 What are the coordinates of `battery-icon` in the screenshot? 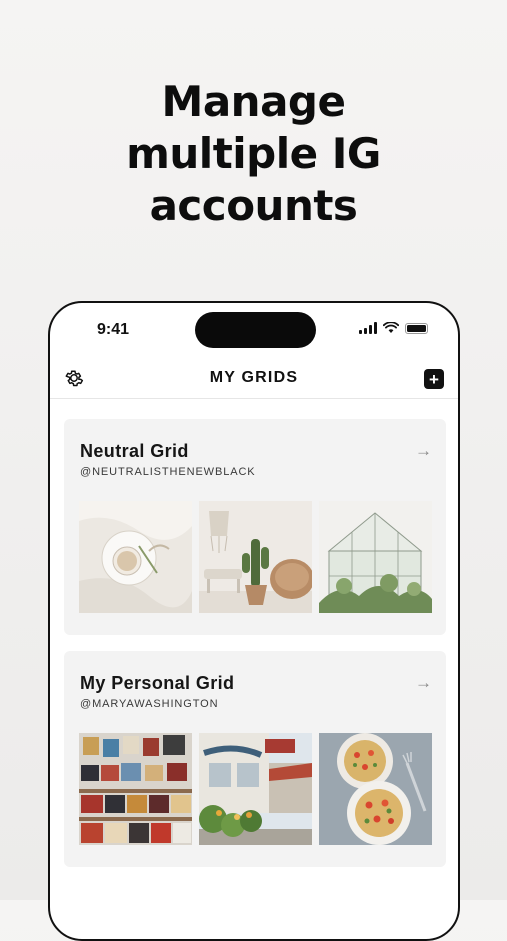 It's located at (416, 328).